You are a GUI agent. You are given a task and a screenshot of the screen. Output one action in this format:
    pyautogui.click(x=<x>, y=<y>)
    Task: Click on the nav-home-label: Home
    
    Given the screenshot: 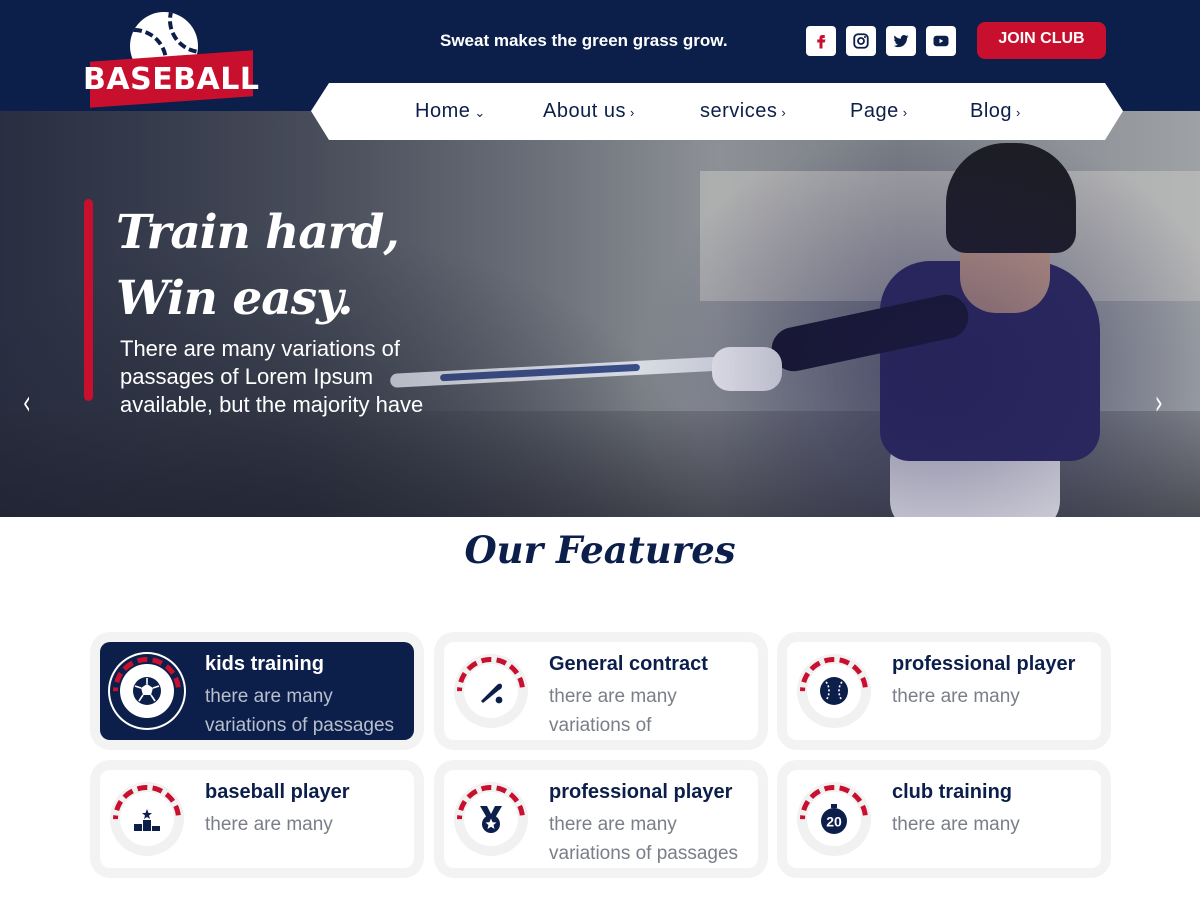 What is the action you would take?
    pyautogui.click(x=443, y=111)
    